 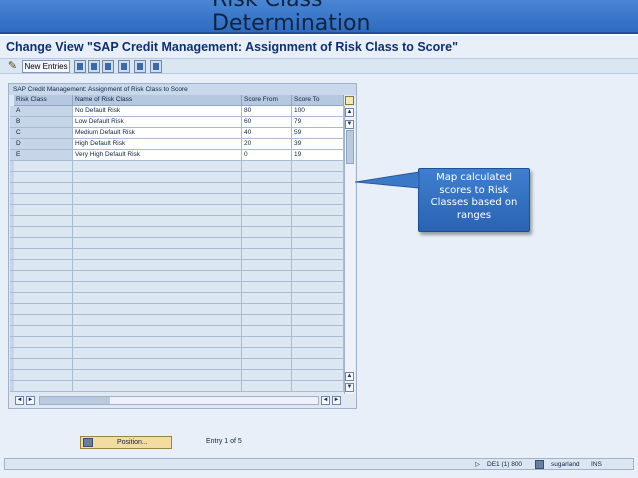 I want to click on table-cell-score-from: 80, so click(x=267, y=111).